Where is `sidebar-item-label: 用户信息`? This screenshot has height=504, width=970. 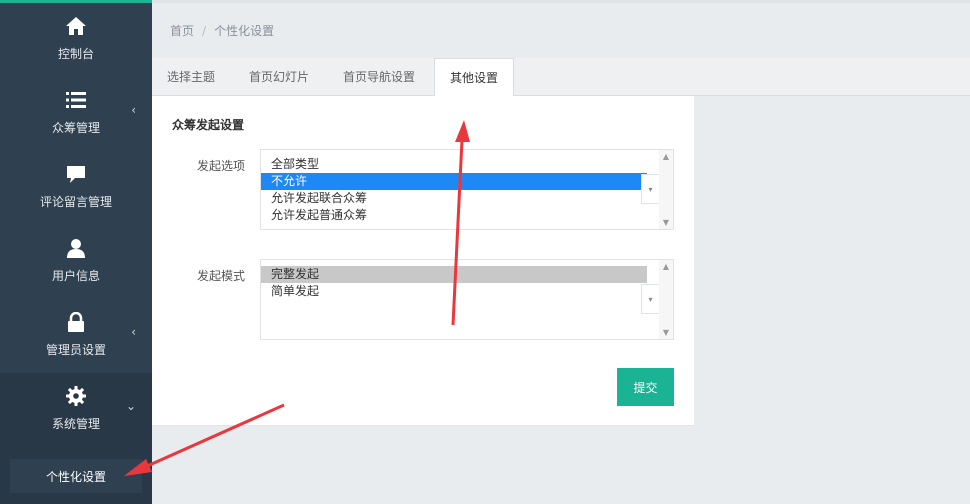 sidebar-item-label: 用户信息 is located at coordinates (75, 276).